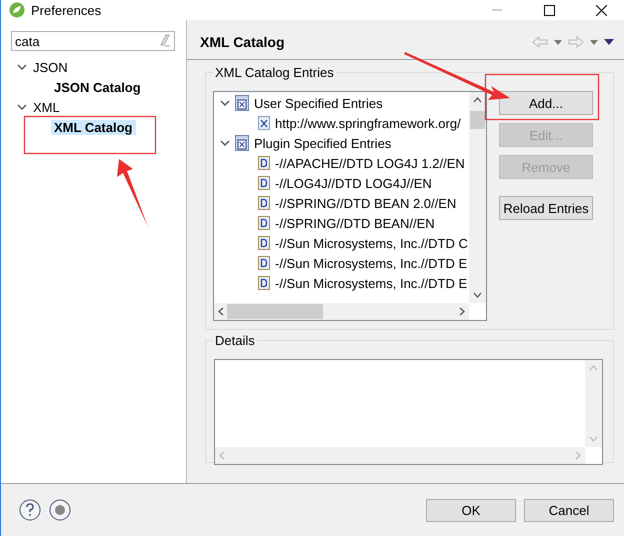  What do you see at coordinates (132, 192) in the screenshot?
I see `annotation-arrow` at bounding box center [132, 192].